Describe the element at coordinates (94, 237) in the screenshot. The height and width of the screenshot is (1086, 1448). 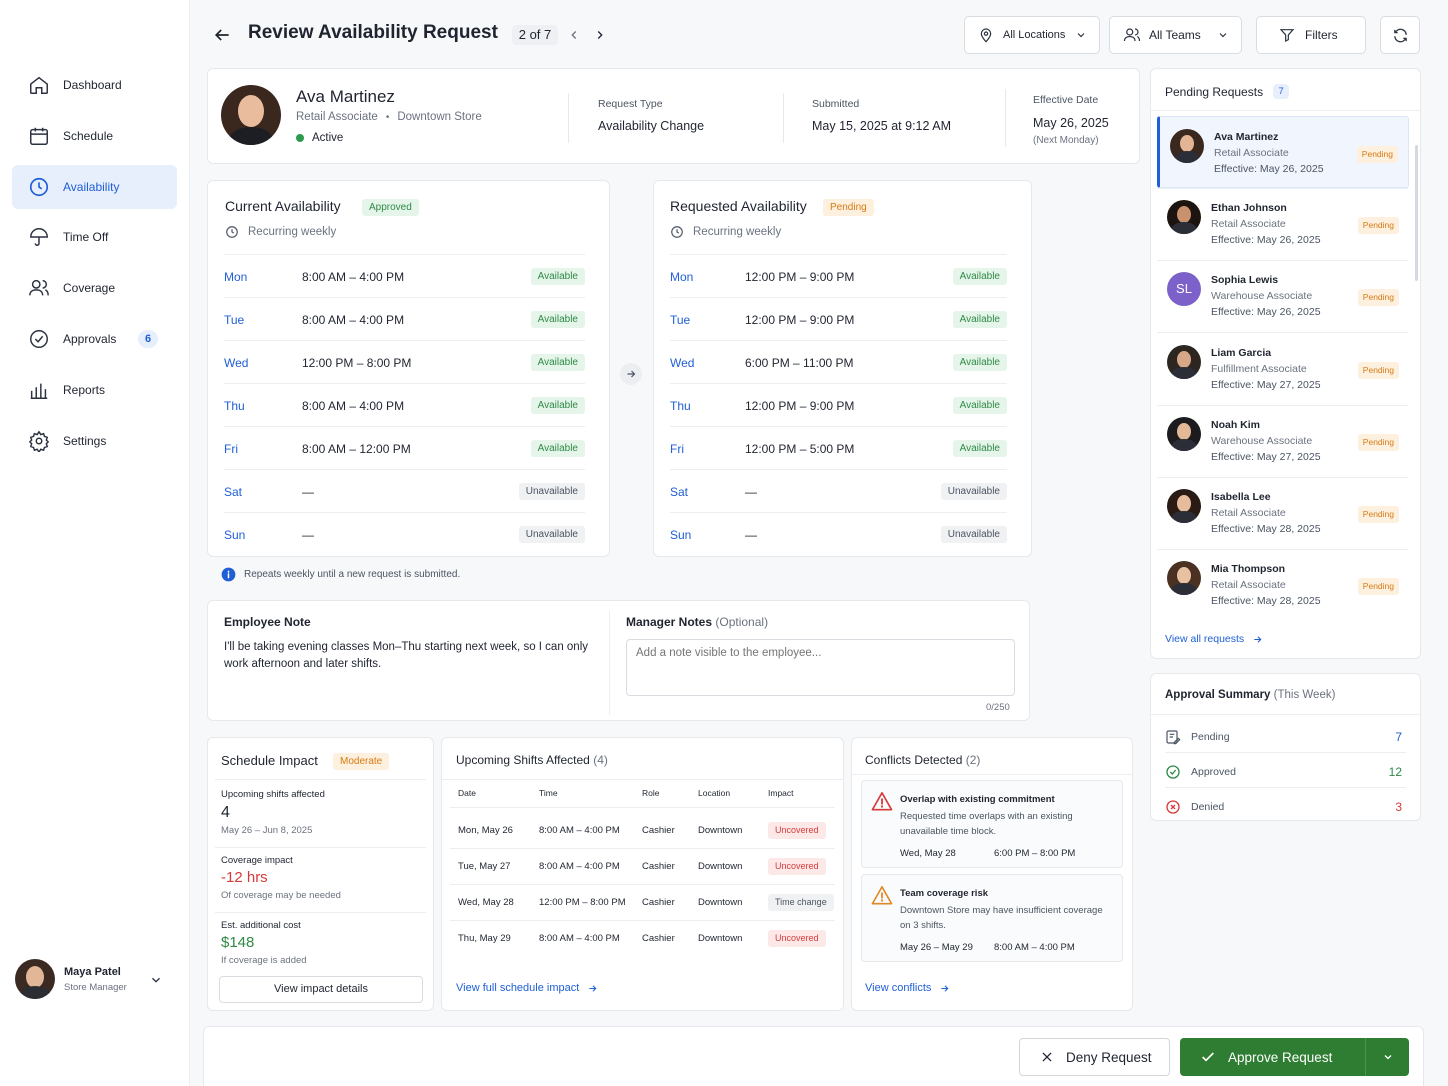
I see `sidebar-item-time-off: Time Off` at that location.